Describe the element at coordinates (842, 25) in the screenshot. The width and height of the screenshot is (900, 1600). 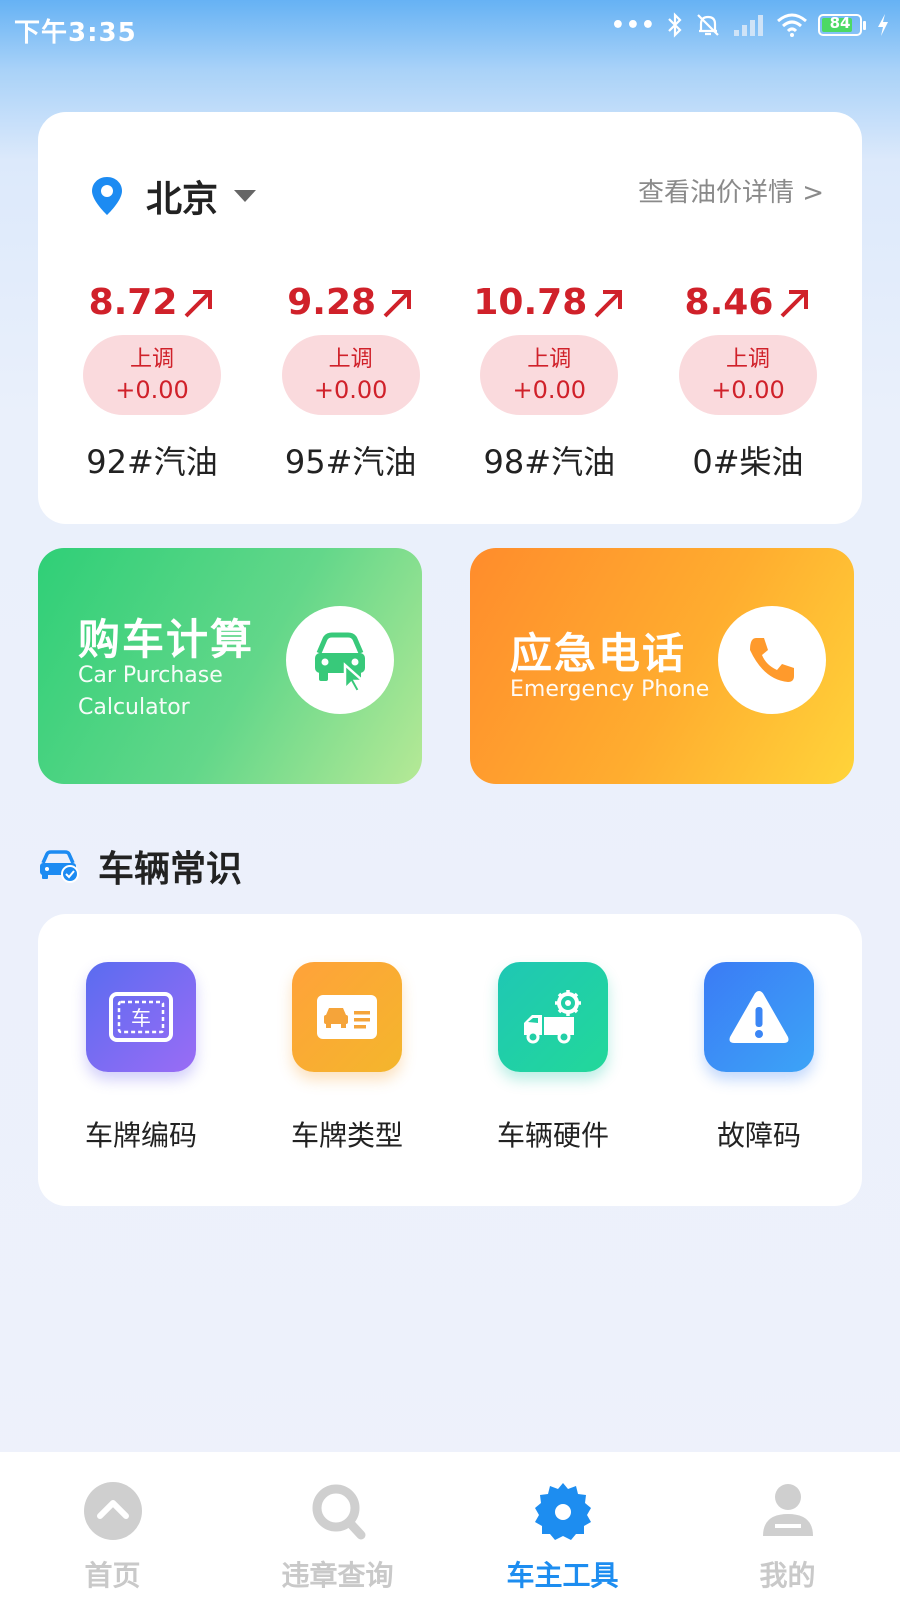
I see `battery-icon: 84` at that location.